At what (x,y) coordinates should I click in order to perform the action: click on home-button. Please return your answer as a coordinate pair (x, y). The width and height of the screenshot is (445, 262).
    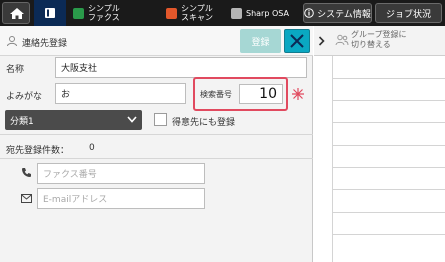
    Looking at the image, I should click on (16, 13).